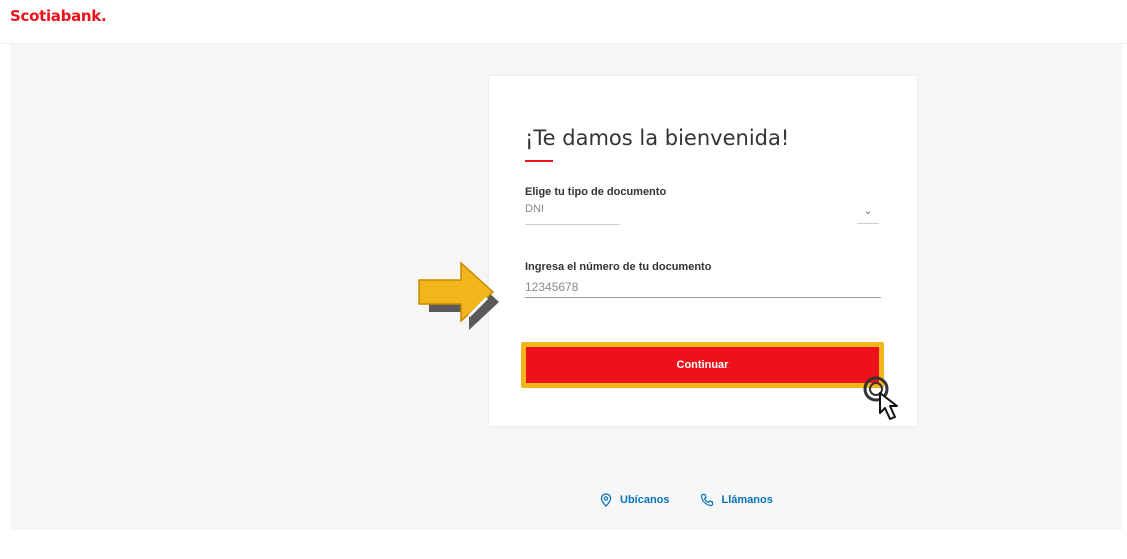 This screenshot has height=559, width=1127. Describe the element at coordinates (657, 138) in the screenshot. I see `page-title: ¡Te damos la bienvenida!` at that location.